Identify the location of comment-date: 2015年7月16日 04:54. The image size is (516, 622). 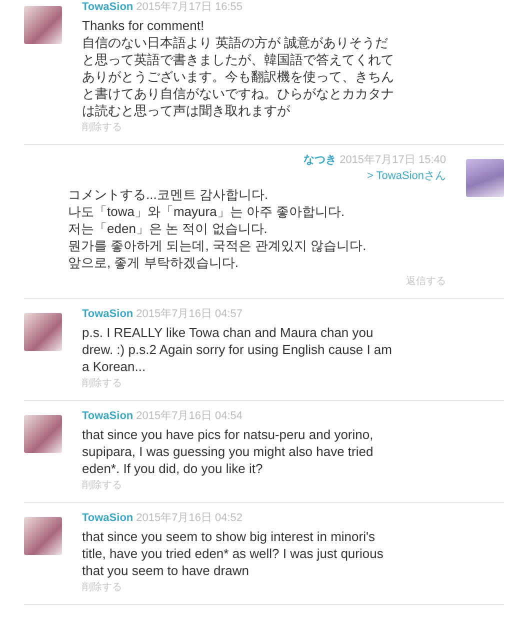
(189, 416).